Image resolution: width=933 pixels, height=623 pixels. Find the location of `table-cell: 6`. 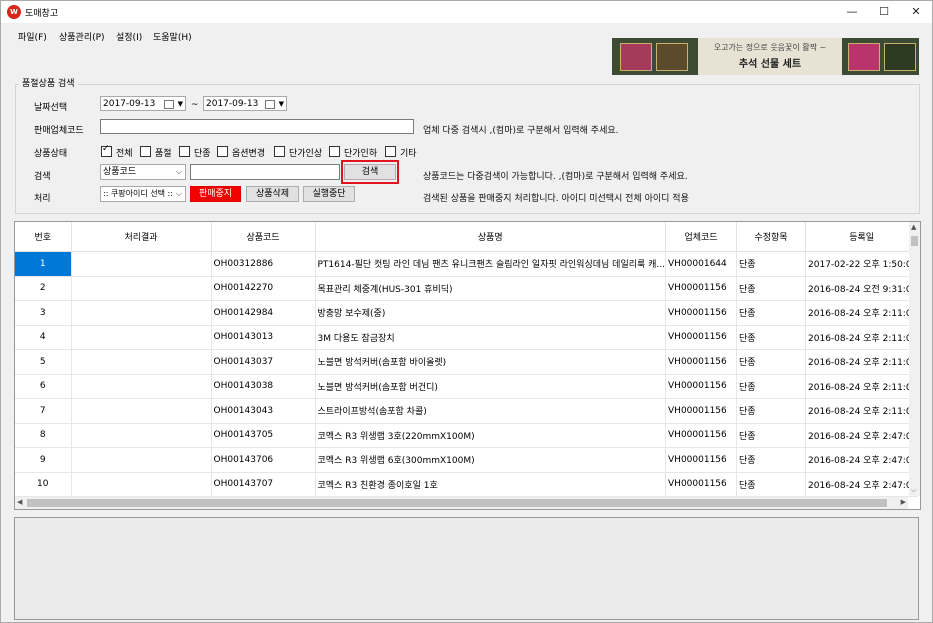

table-cell: 6 is located at coordinates (43, 386).